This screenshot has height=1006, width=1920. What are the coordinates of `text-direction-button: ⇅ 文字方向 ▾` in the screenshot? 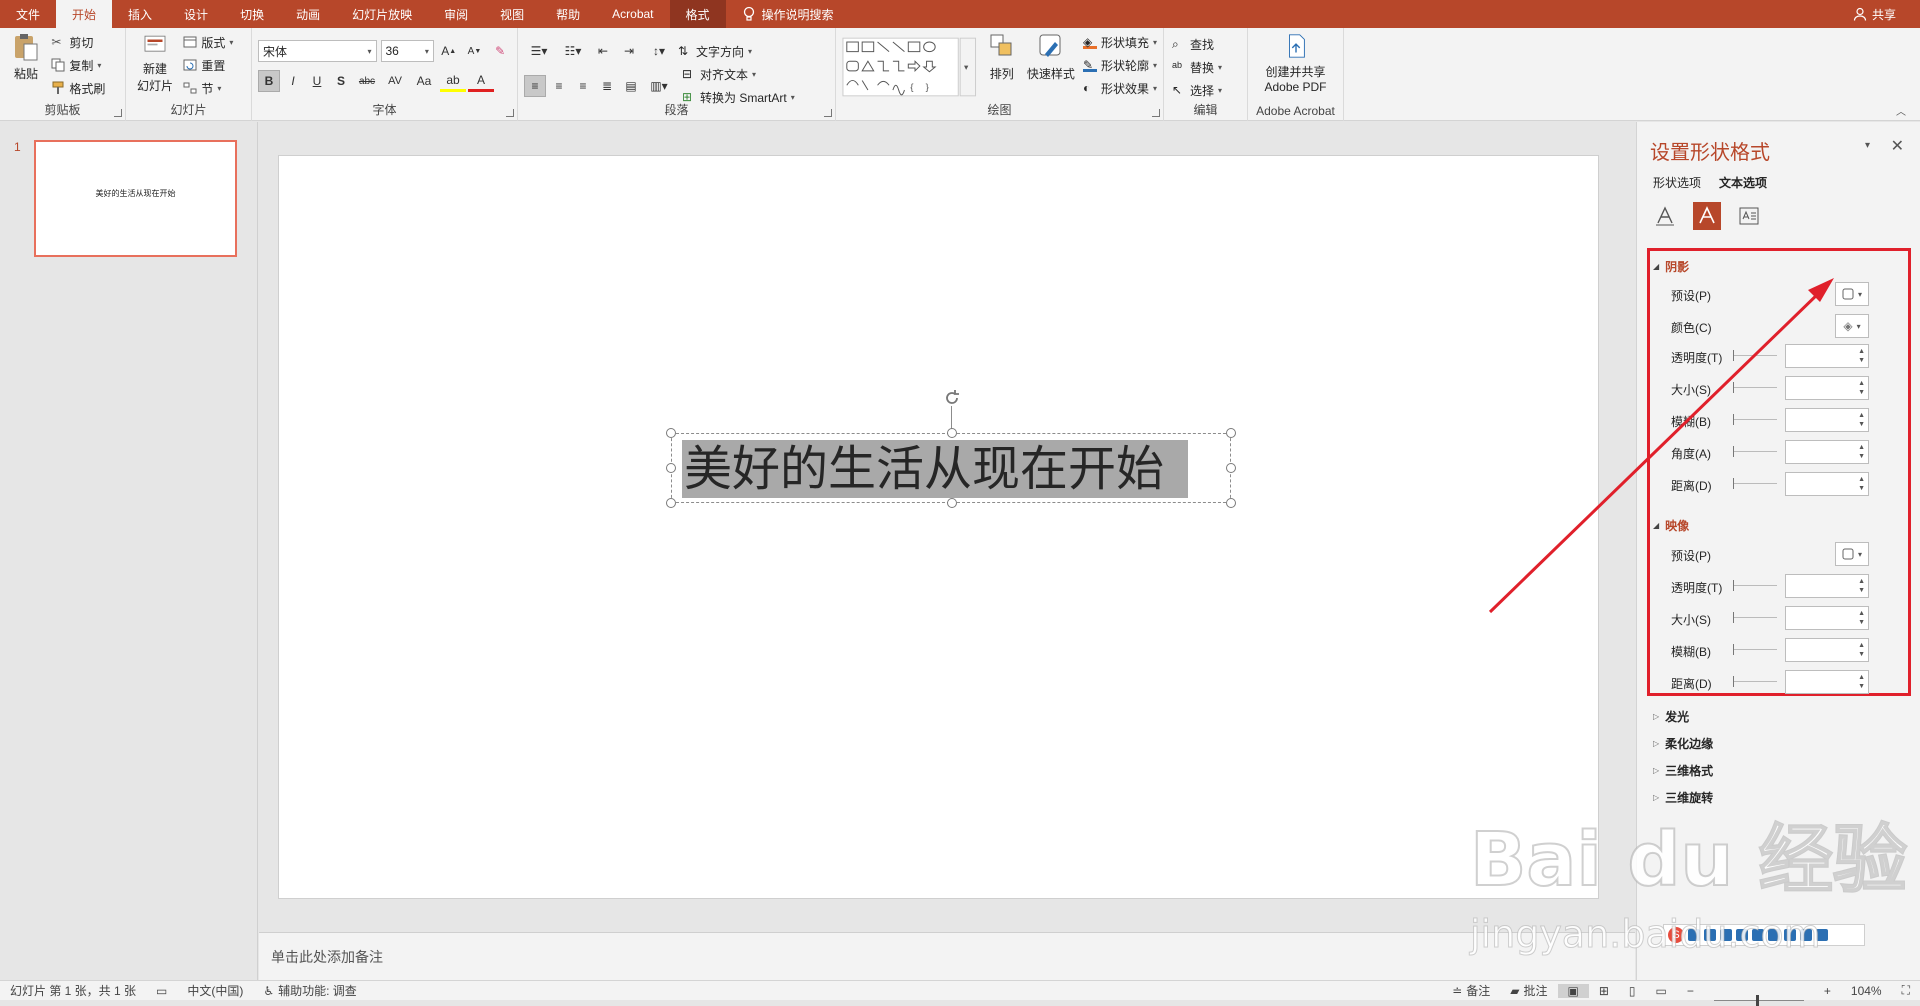 It's located at (715, 51).